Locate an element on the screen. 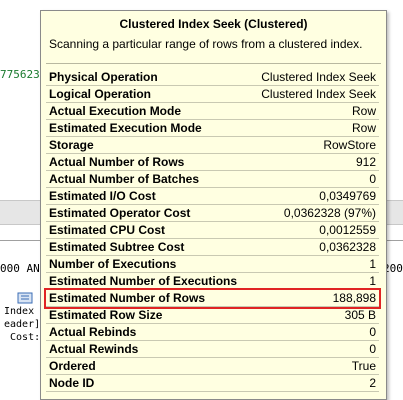  property-label: Logical Operation is located at coordinates (100, 94).